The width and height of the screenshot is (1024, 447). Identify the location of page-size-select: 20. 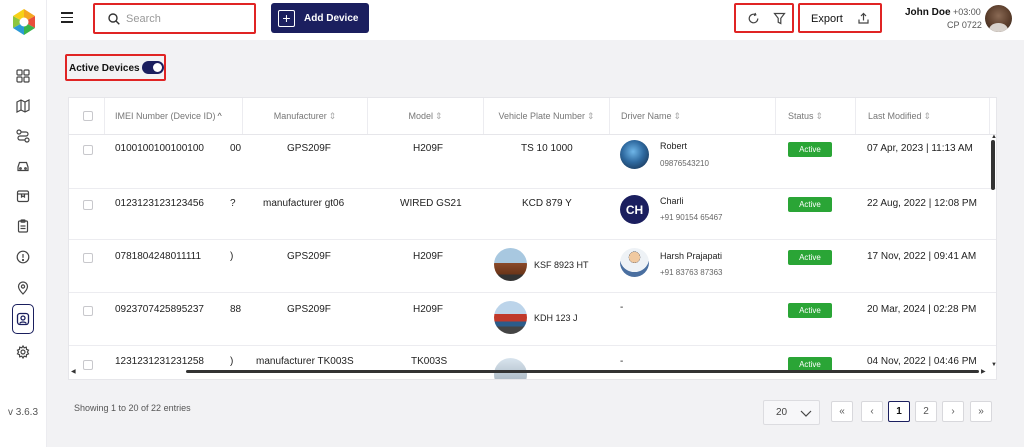
(791, 412).